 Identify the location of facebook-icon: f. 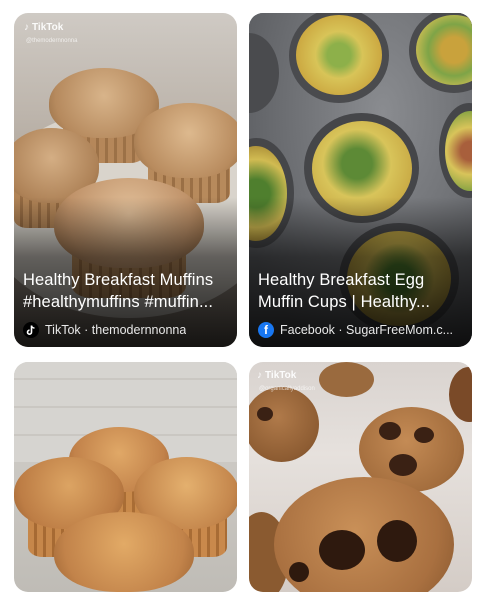
(266, 330).